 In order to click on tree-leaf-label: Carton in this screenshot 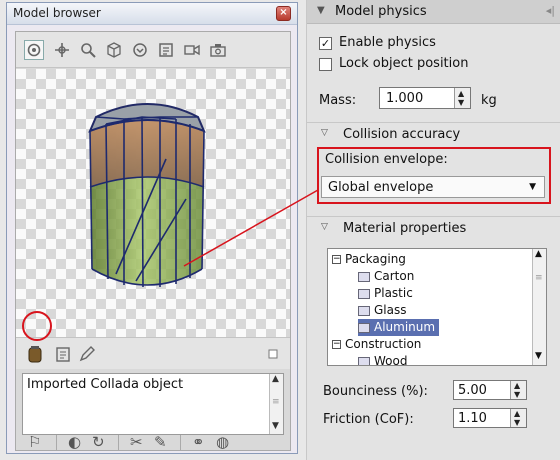, I will do `click(394, 276)`.